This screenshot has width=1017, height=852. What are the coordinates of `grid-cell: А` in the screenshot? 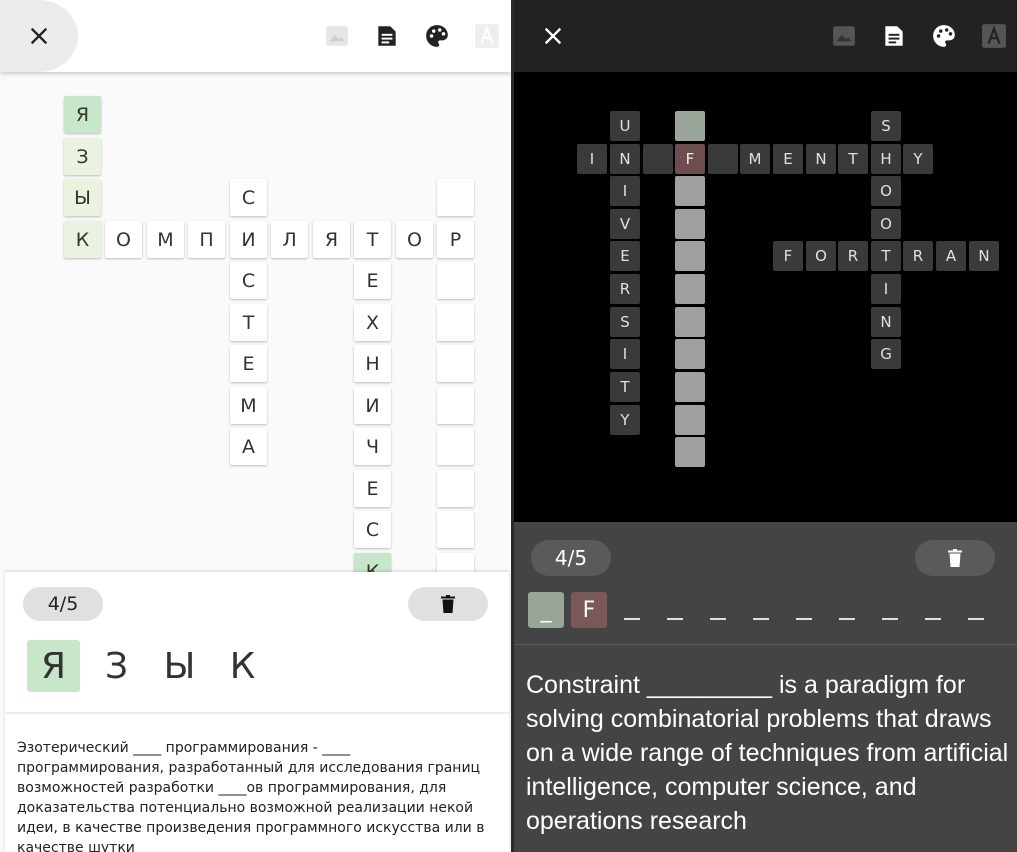 It's located at (248, 446).